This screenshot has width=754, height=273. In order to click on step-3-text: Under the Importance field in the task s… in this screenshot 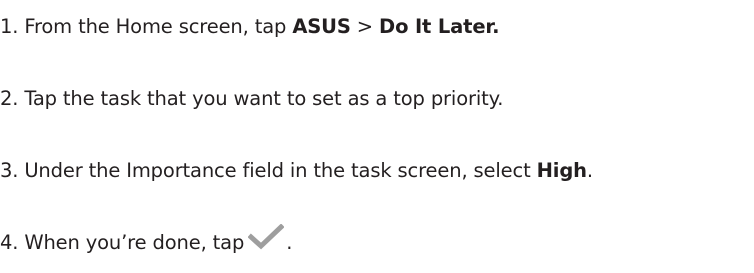, I will do `click(280, 170)`.